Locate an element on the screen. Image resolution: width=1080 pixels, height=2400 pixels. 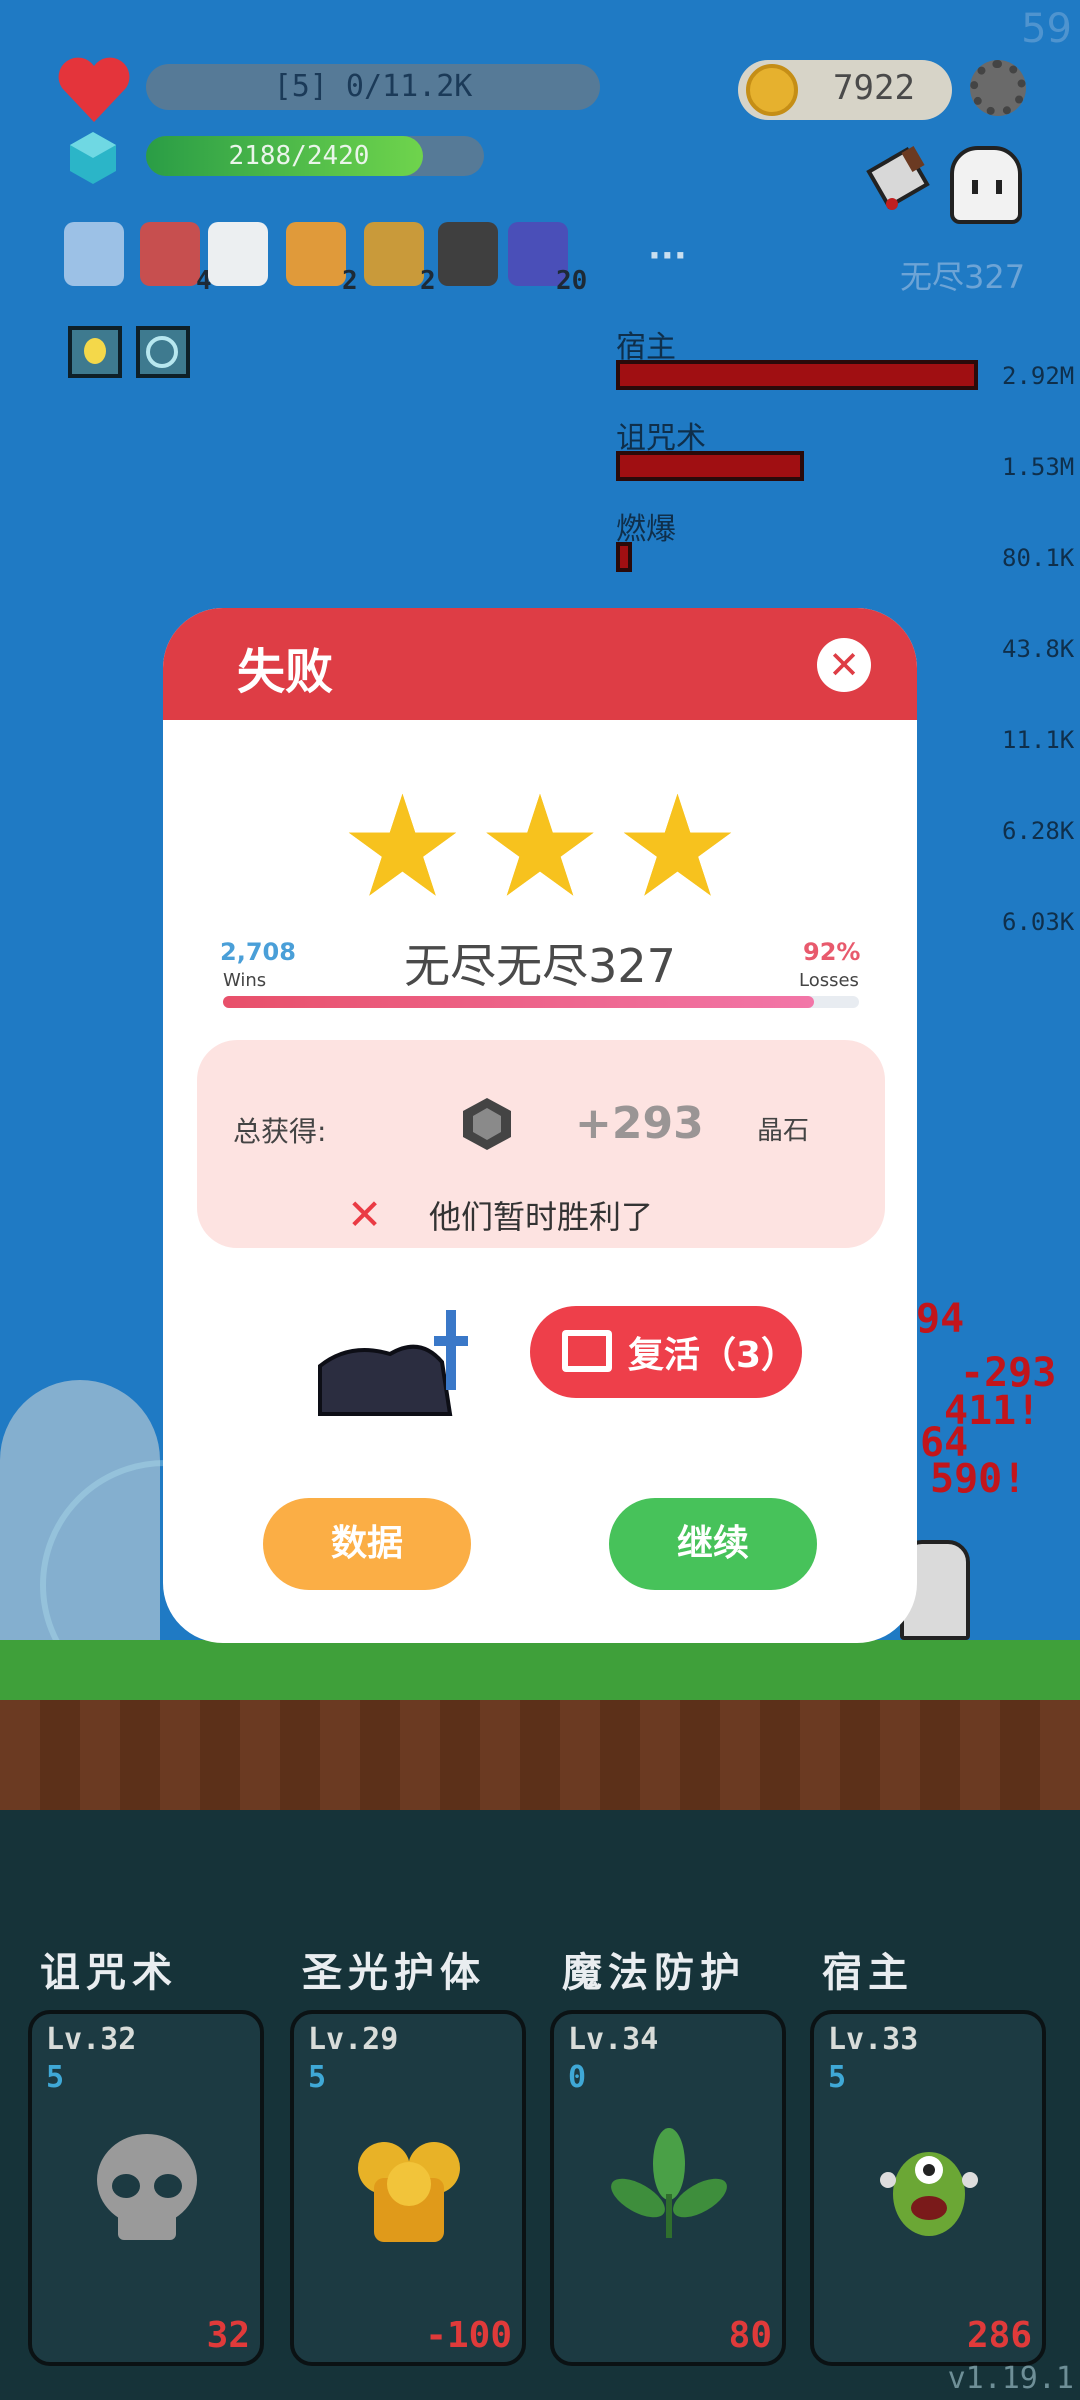
skill-title: 宿主 is located at coordinates (868, 1973).